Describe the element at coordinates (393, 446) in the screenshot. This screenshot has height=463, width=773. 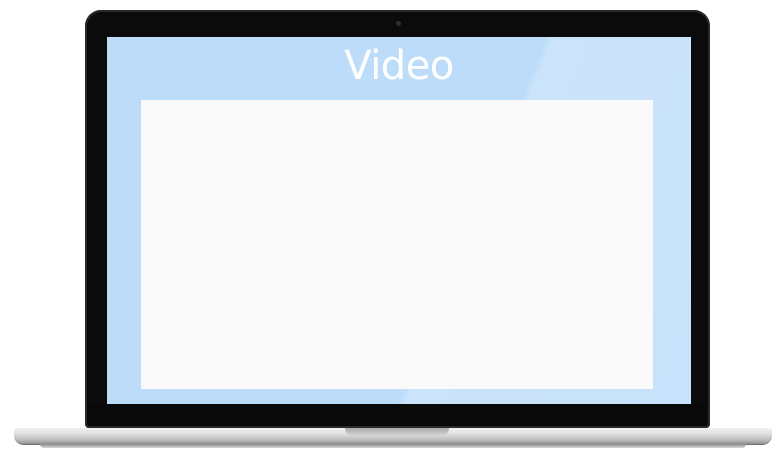
I see `laptop-base-bottom` at that location.